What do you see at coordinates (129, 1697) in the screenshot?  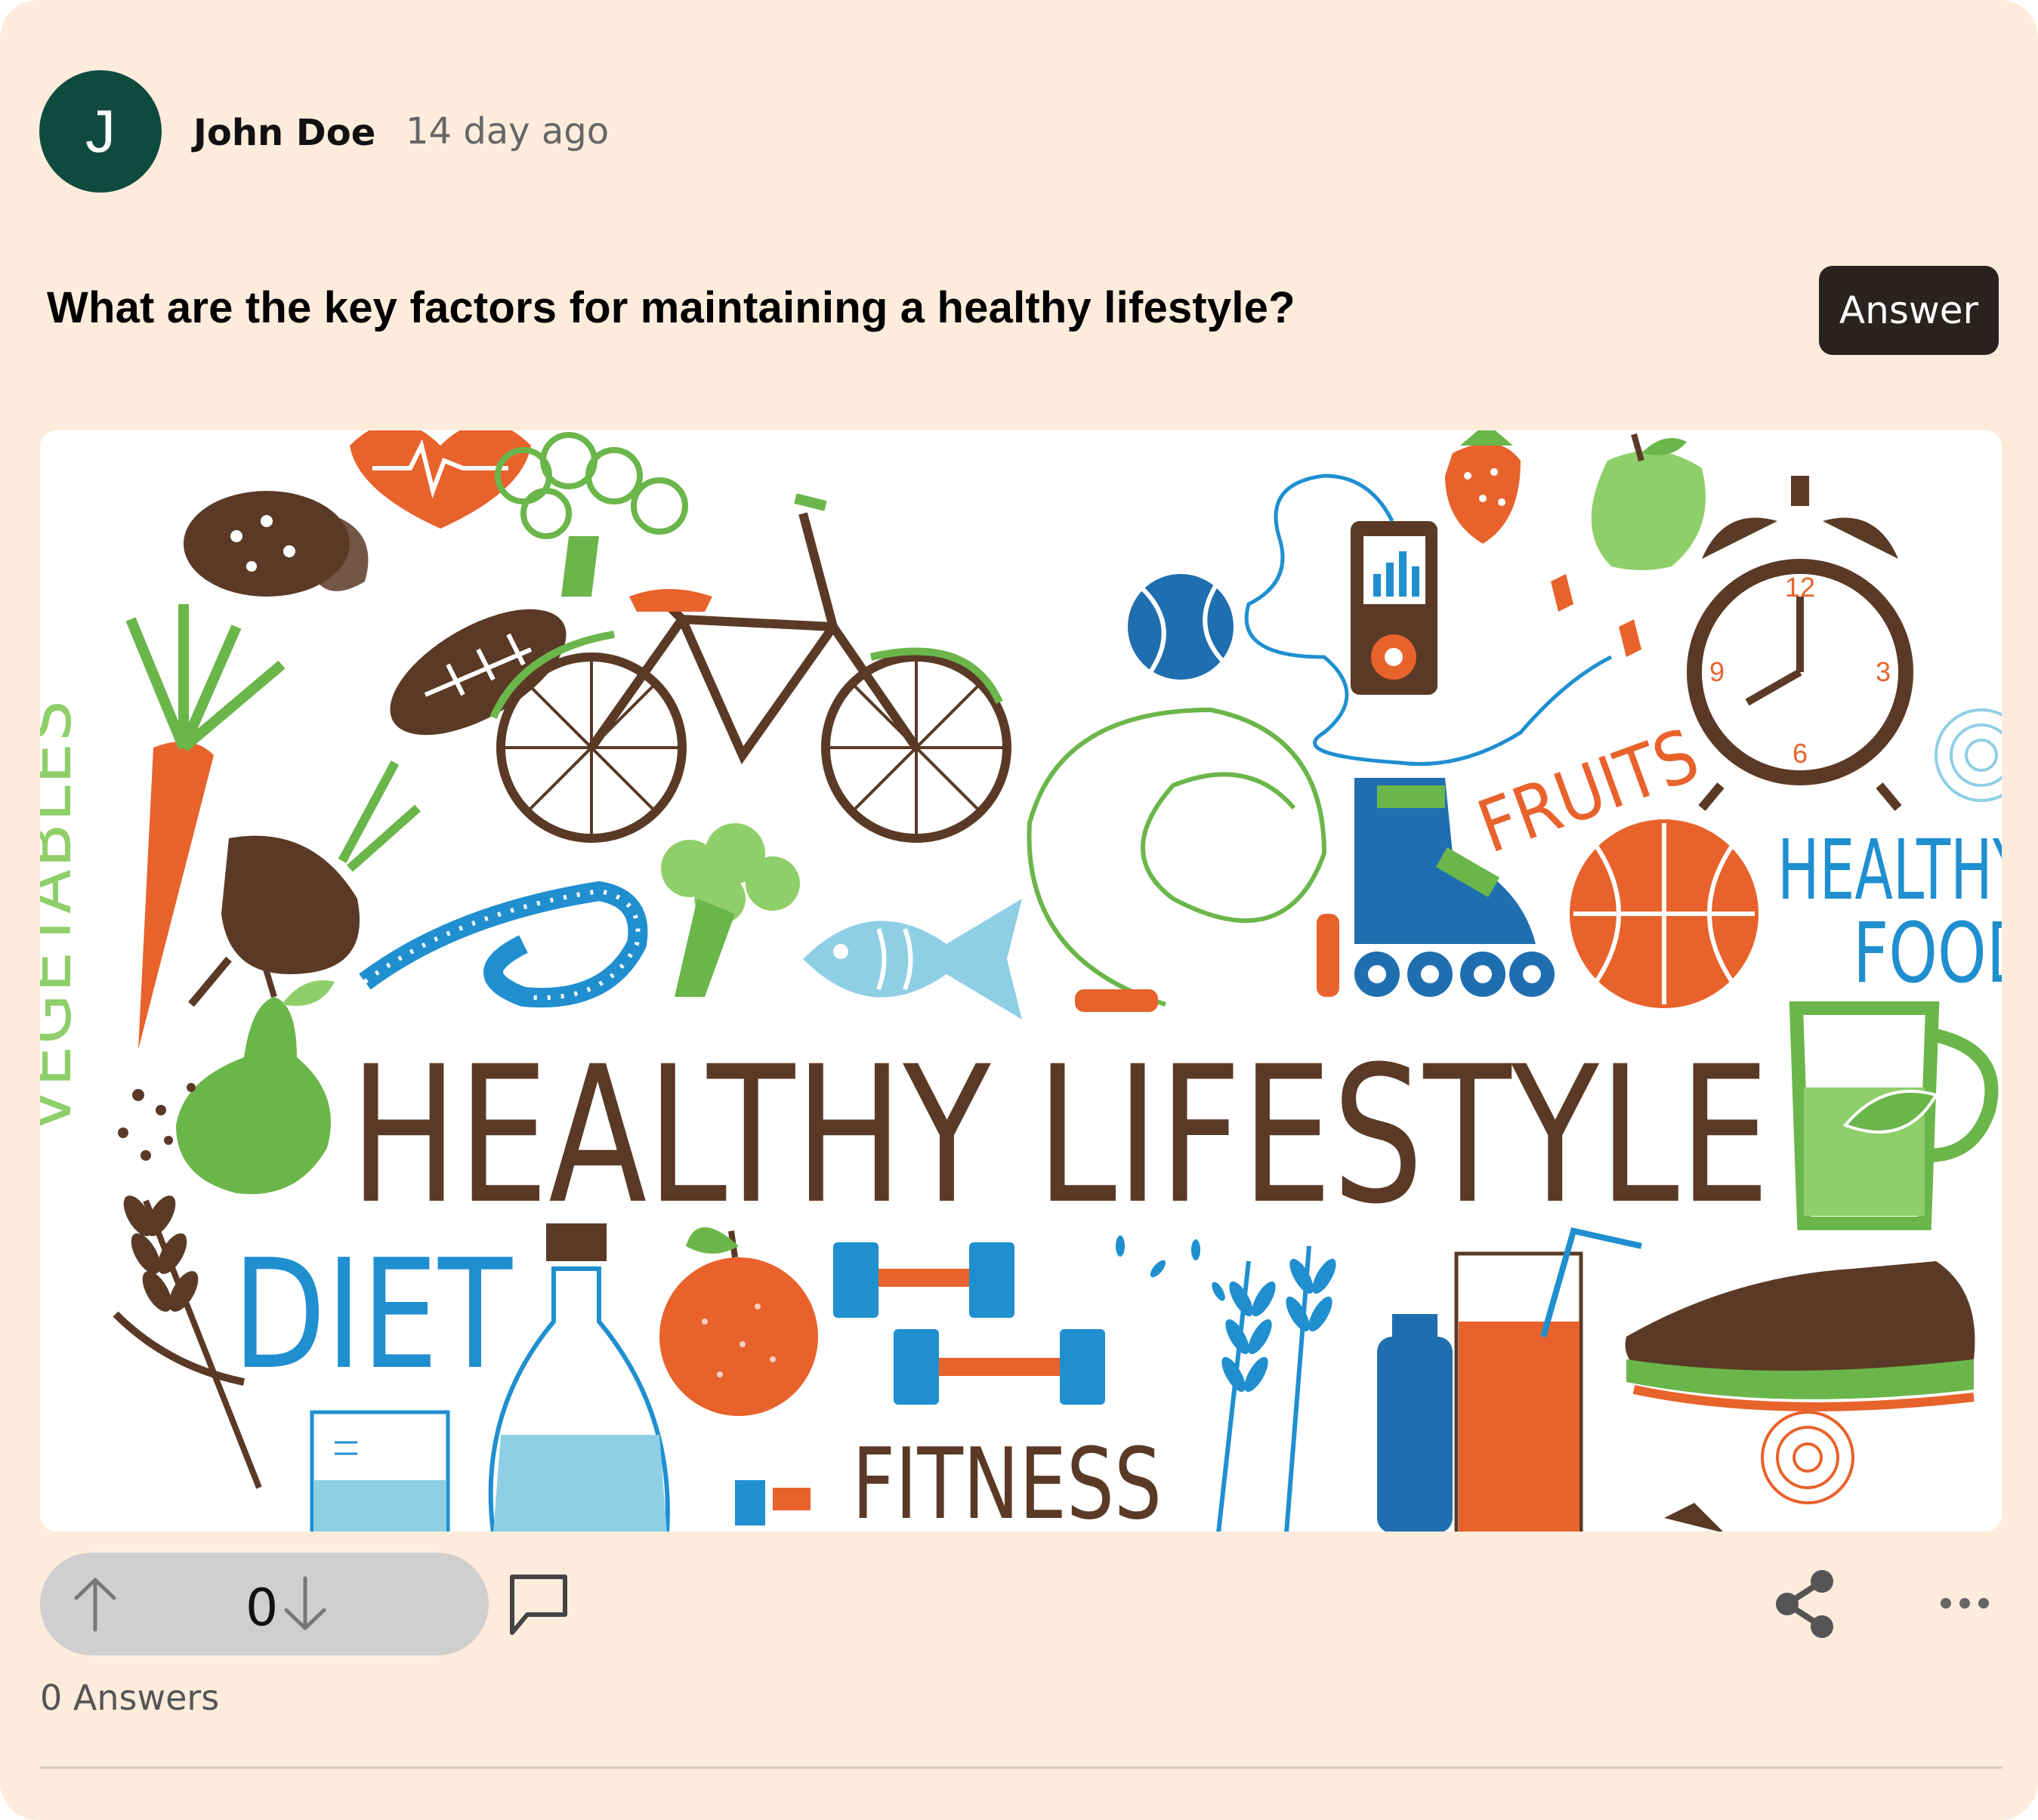 I see `answers-count: 0 Answers` at bounding box center [129, 1697].